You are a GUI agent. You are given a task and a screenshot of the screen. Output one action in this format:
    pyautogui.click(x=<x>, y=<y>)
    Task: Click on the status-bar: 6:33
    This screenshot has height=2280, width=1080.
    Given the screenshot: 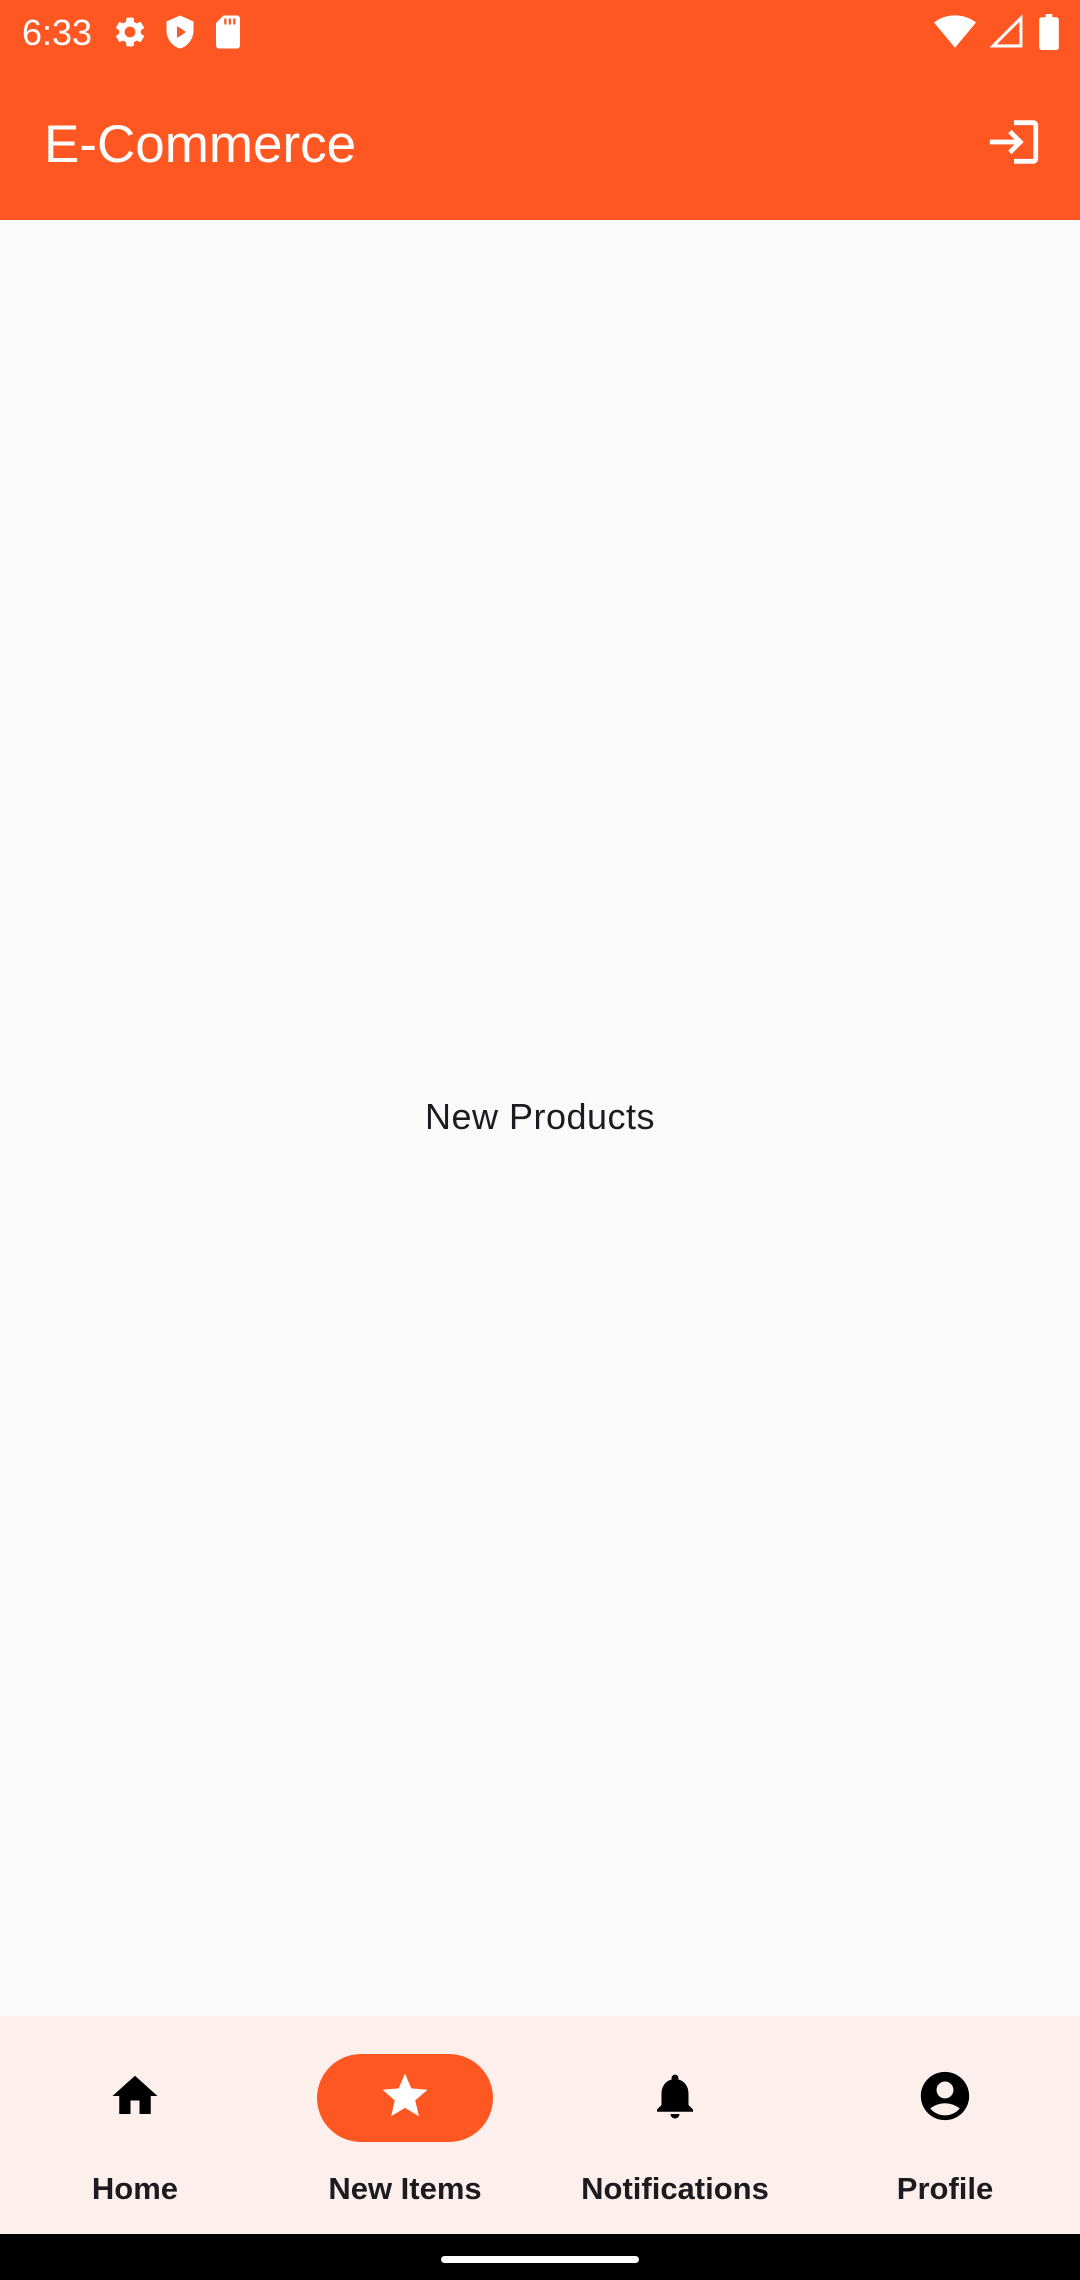 What is the action you would take?
    pyautogui.click(x=540, y=33)
    